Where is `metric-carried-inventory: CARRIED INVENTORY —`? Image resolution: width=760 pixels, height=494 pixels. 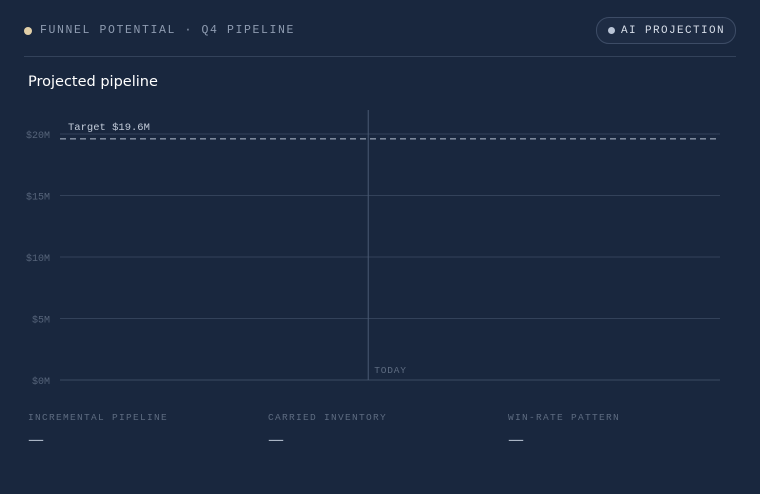 metric-carried-inventory: CARRIED INVENTORY — is located at coordinates (388, 430).